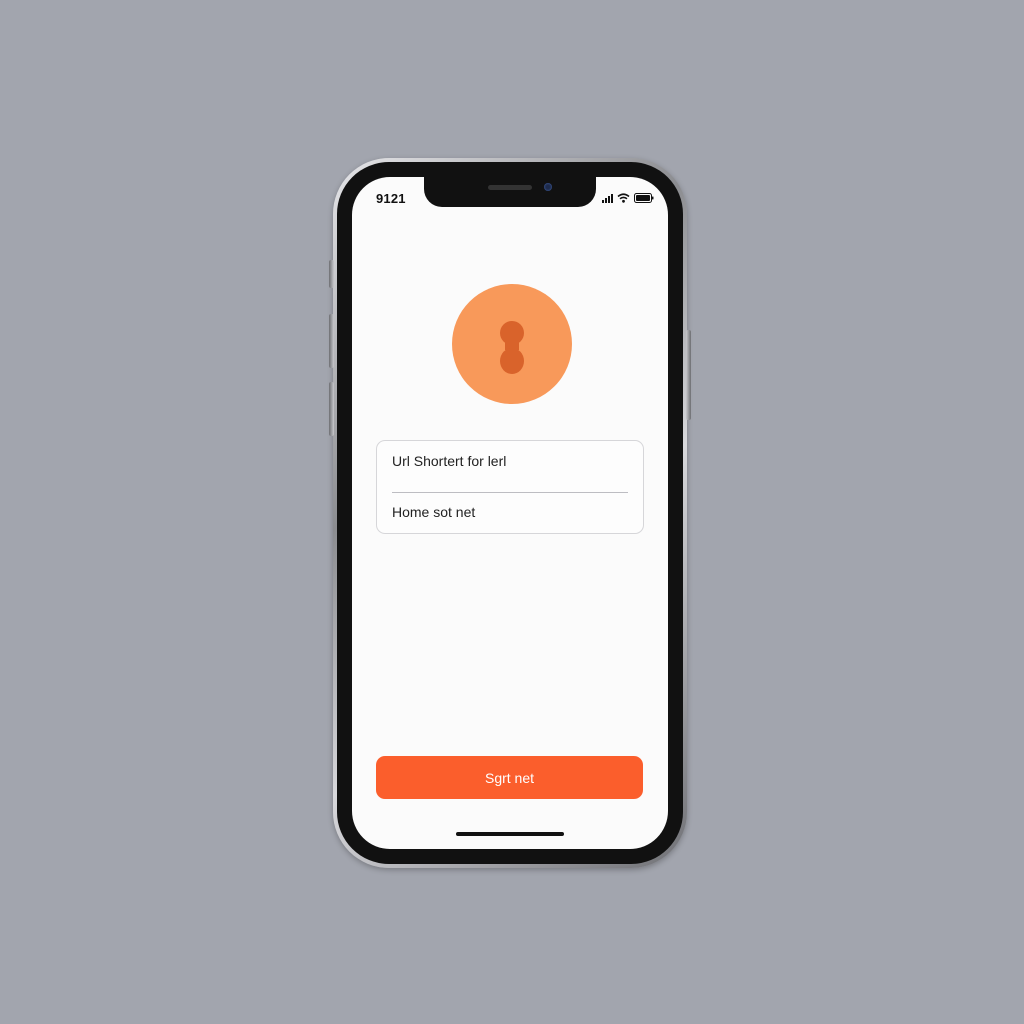 The width and height of the screenshot is (1024, 1024). I want to click on signal-icon, so click(607, 198).